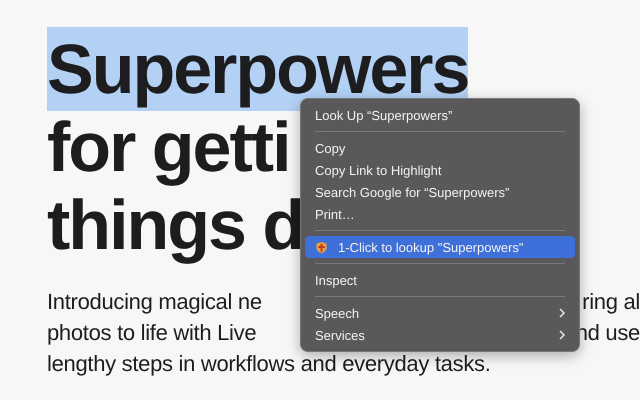 The width and height of the screenshot is (640, 400). What do you see at coordinates (440, 192) in the screenshot?
I see `menu-item: Search Google for “Superpowers”` at bounding box center [440, 192].